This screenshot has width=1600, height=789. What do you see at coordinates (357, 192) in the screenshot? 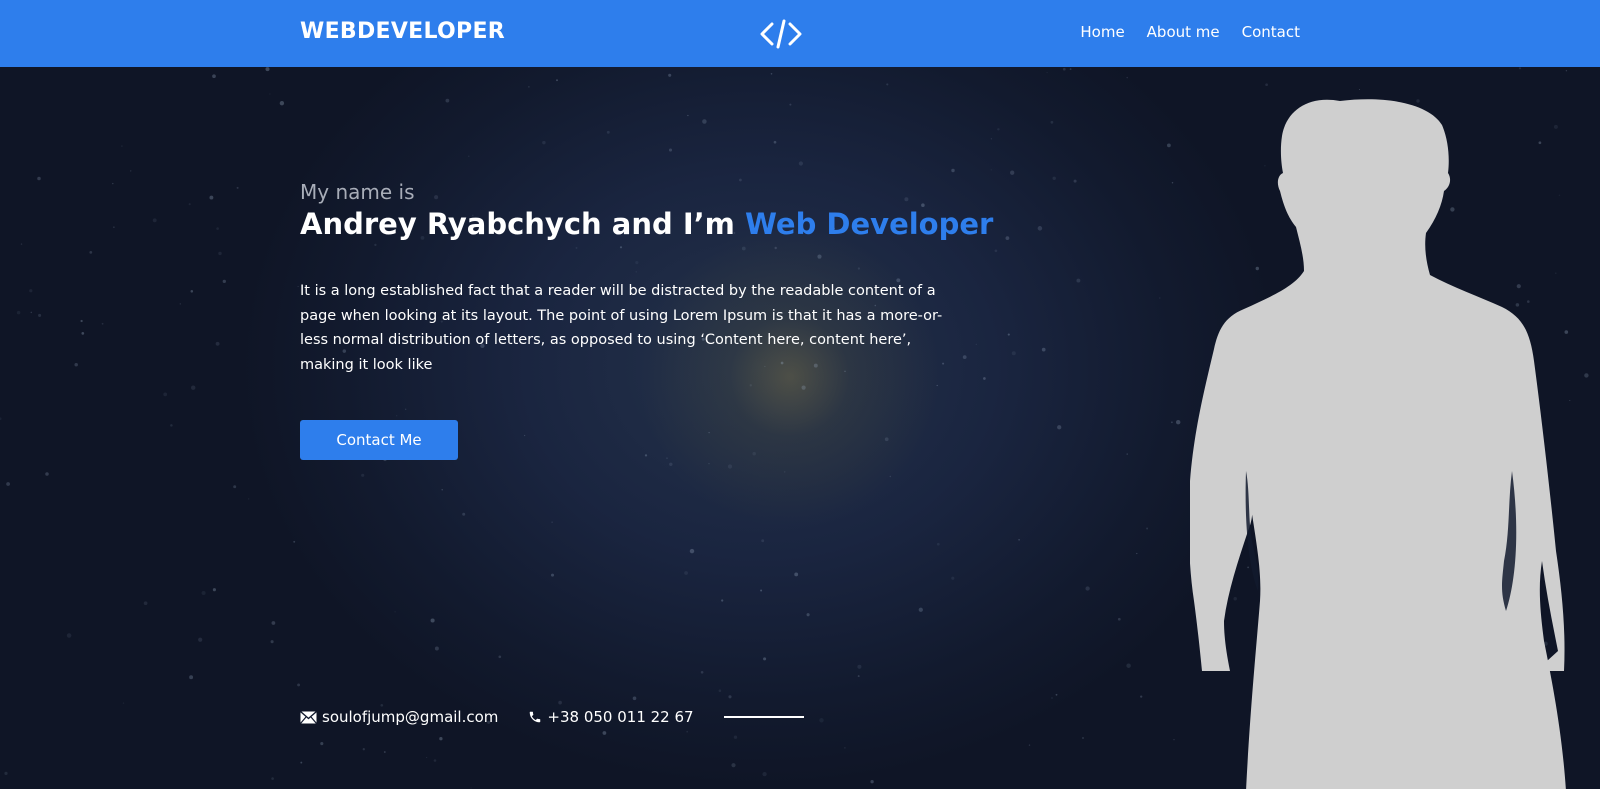
I see `intro-text: My name is` at bounding box center [357, 192].